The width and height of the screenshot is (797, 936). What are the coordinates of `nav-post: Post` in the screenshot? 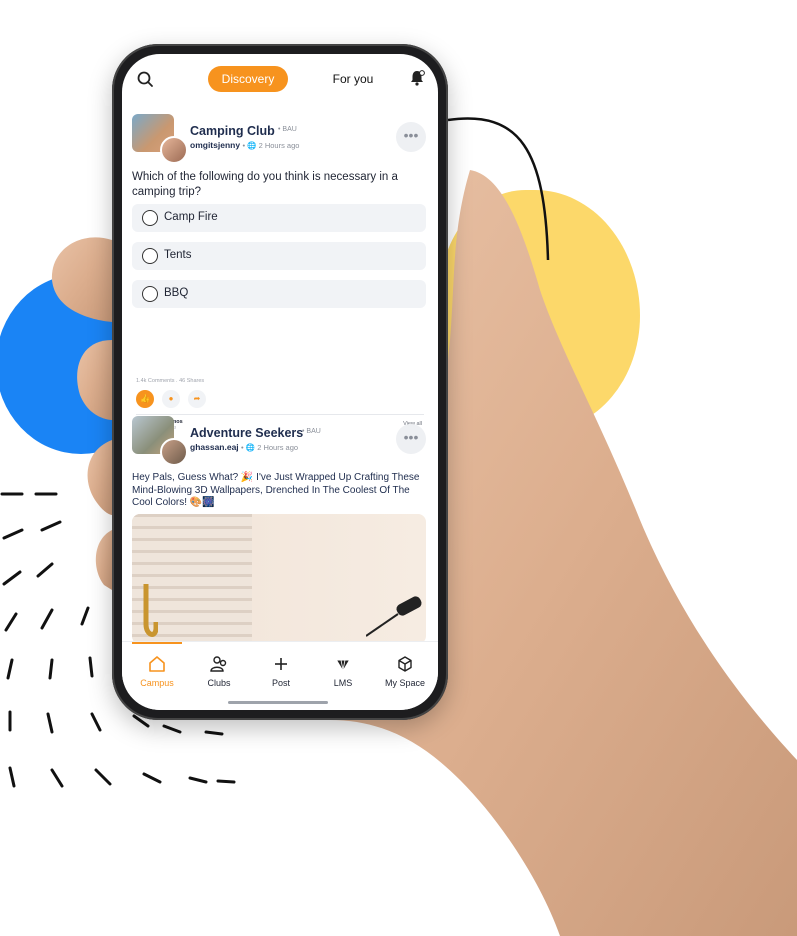 It's located at (281, 672).